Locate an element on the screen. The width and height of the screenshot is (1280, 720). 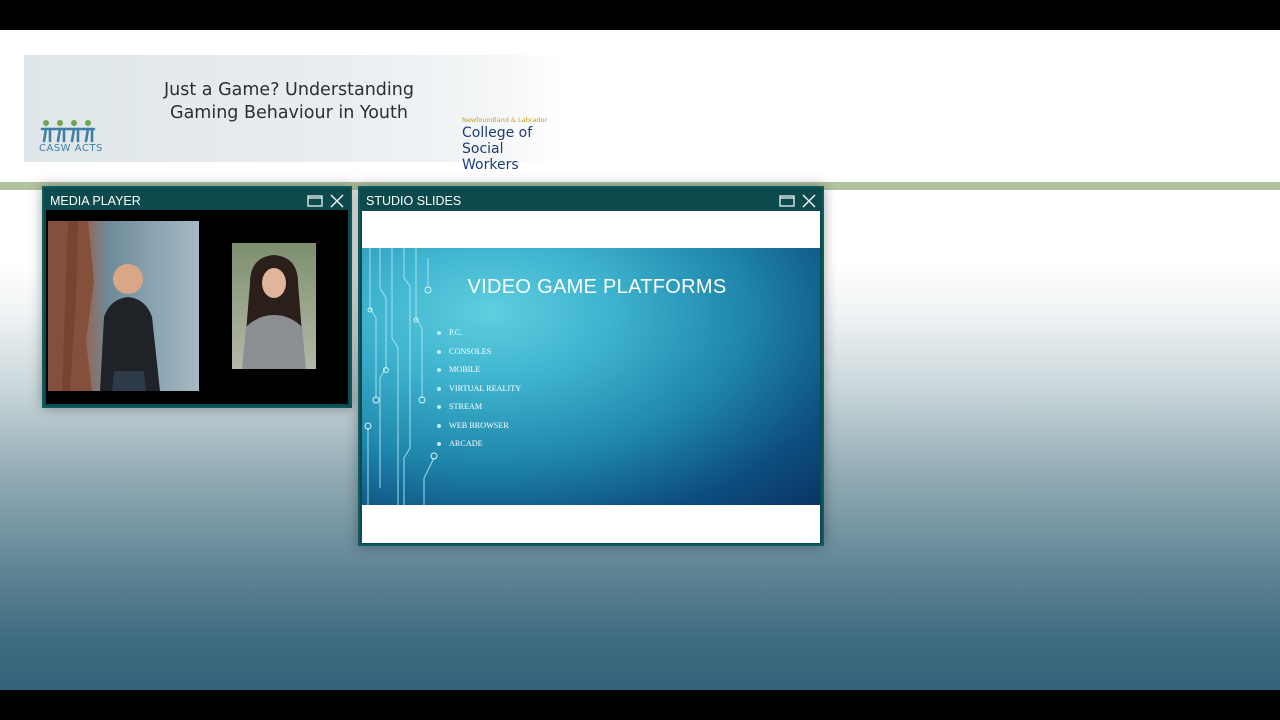
list-item: WEB BROWSER is located at coordinates (478, 426).